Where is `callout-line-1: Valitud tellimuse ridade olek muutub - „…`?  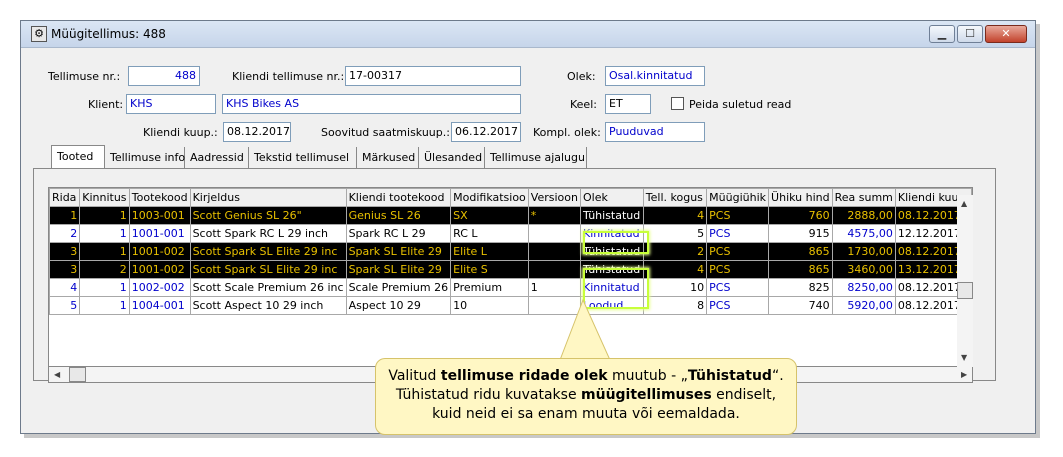
callout-line-1: Valitud tellimuse ridade olek muutub - „… is located at coordinates (586, 376).